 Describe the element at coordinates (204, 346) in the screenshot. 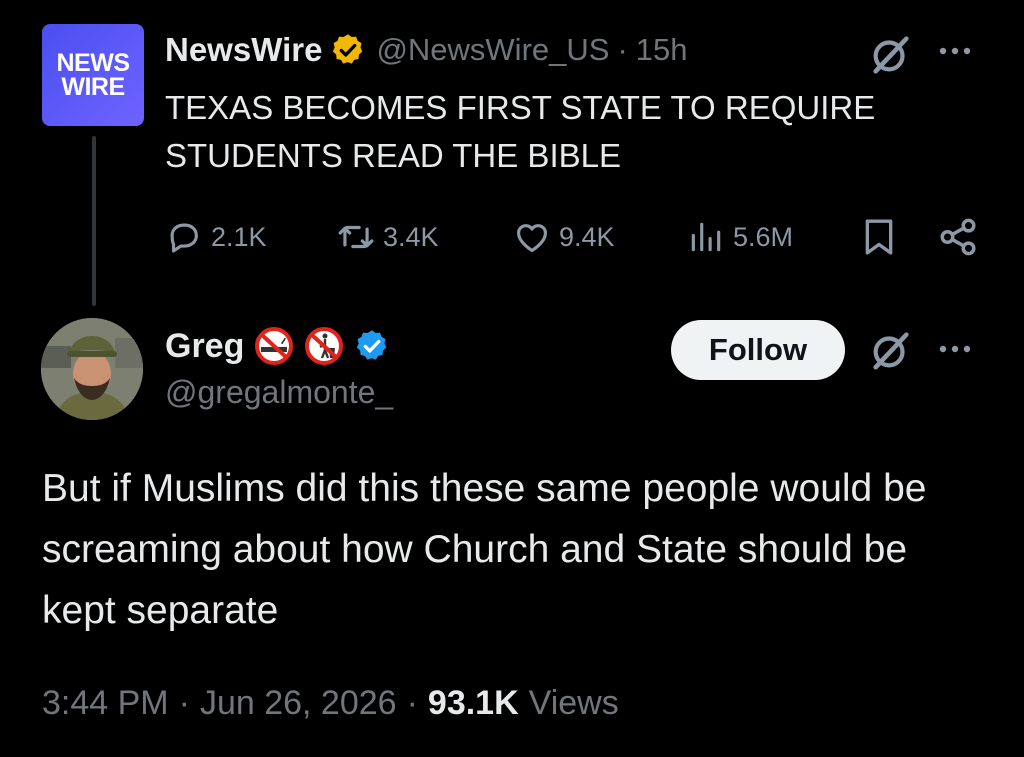

I see `reply-author-name: Greg` at that location.